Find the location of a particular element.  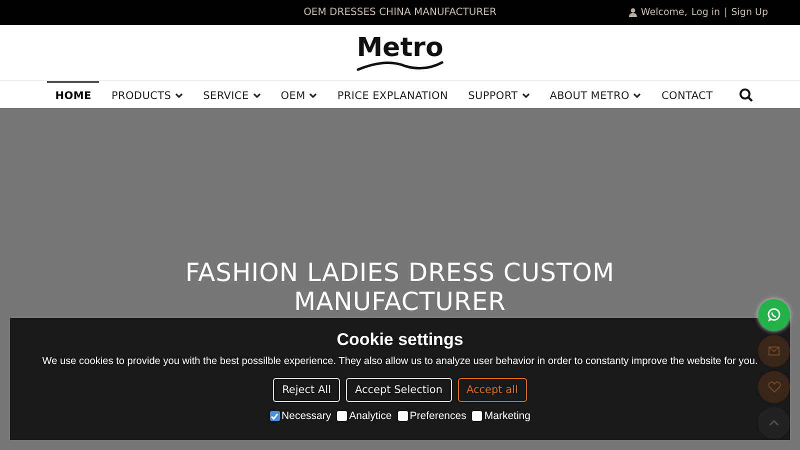

signup-link: Sign Up is located at coordinates (749, 12).